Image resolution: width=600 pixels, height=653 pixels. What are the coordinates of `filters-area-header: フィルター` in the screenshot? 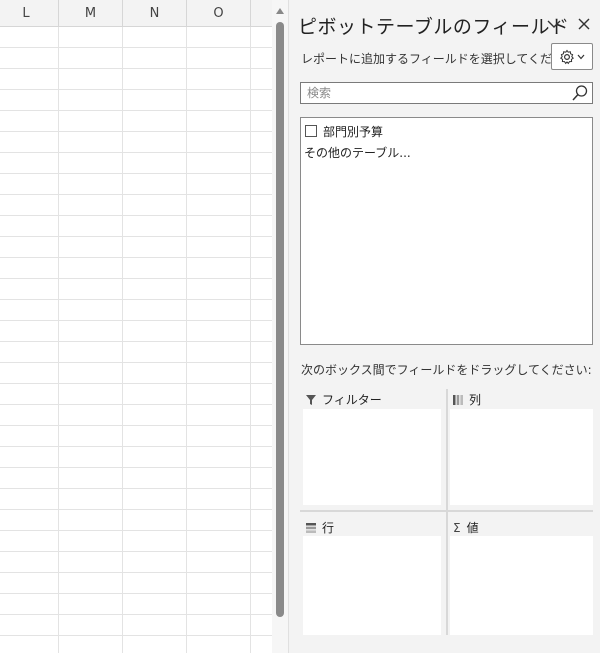 It's located at (344, 399).